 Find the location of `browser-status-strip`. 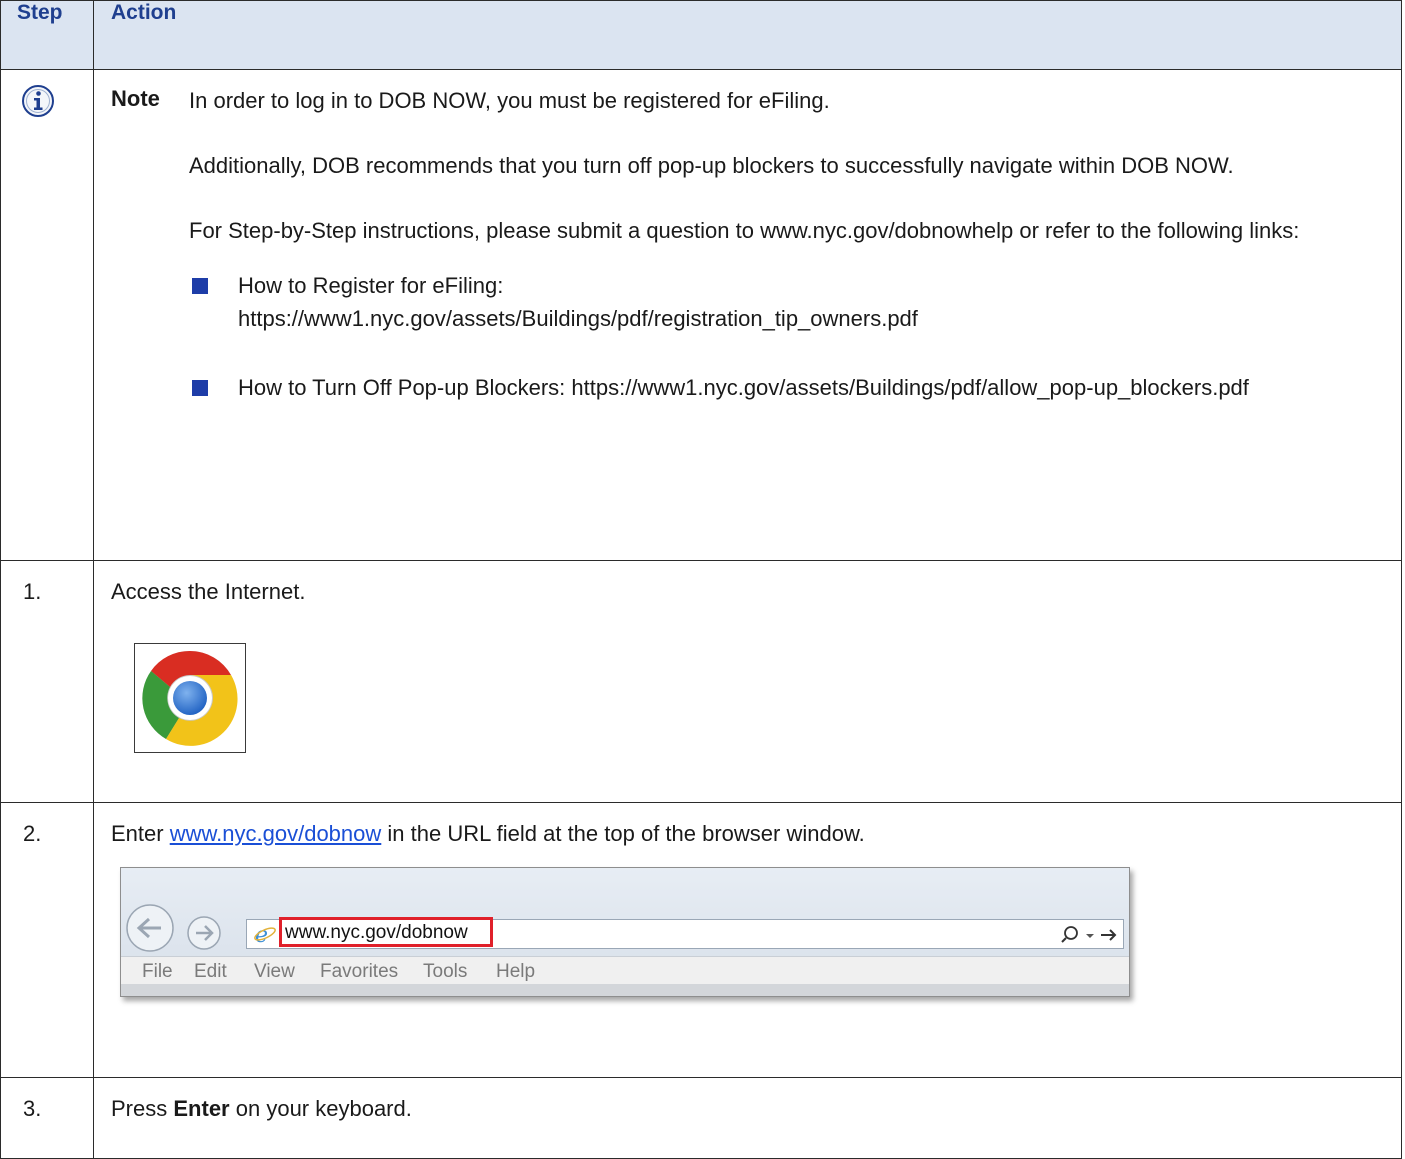

browser-status-strip is located at coordinates (625, 990).